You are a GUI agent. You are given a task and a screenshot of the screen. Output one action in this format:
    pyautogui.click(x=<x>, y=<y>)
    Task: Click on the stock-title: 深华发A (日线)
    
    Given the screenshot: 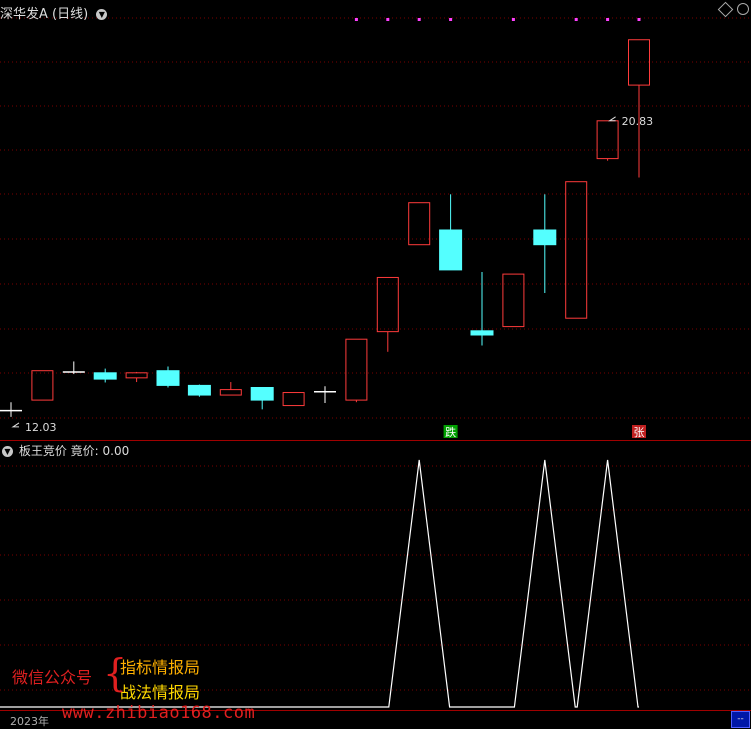 What is the action you would take?
    pyautogui.click(x=44, y=14)
    